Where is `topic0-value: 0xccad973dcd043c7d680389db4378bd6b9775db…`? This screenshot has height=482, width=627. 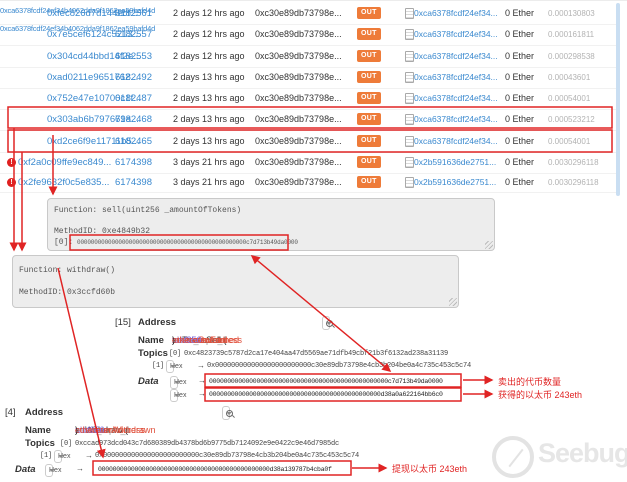 topic0-value: 0xccad973dcd043c7d680389db4378bd6b9775db… is located at coordinates (207, 444).